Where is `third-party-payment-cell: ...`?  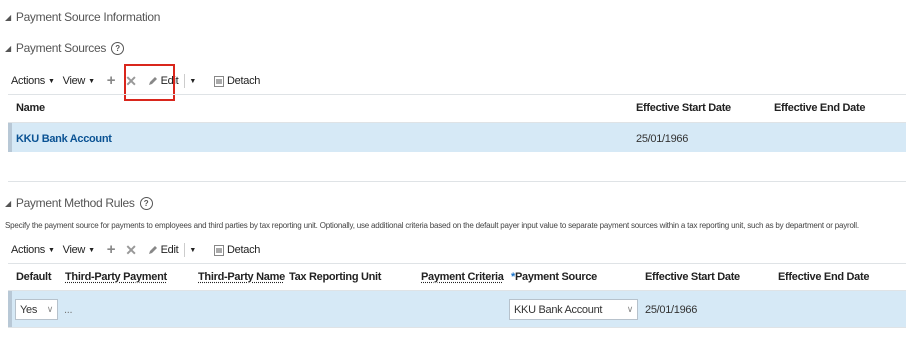 third-party-payment-cell: ... is located at coordinates (68, 310).